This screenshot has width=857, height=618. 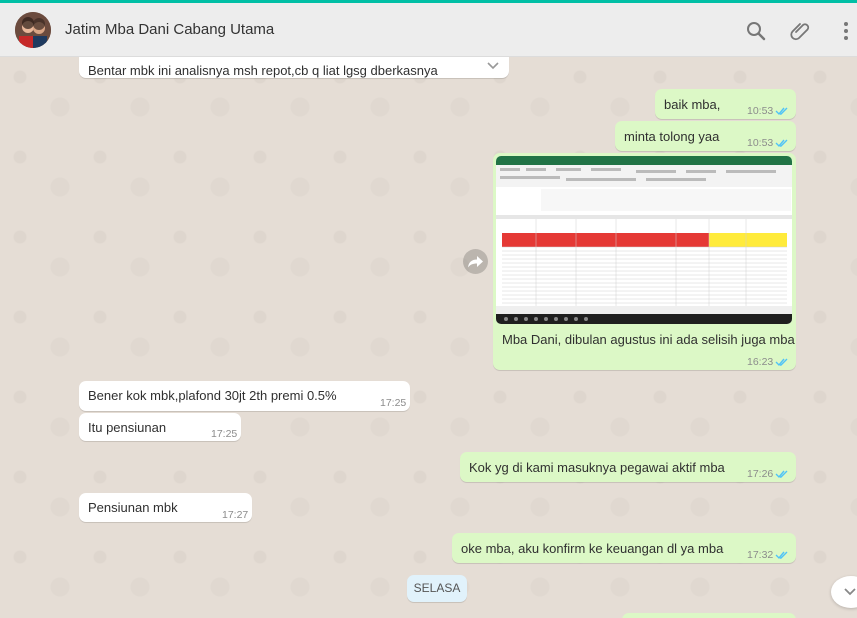 I want to click on message-text: Itu pensiunan, so click(x=127, y=427).